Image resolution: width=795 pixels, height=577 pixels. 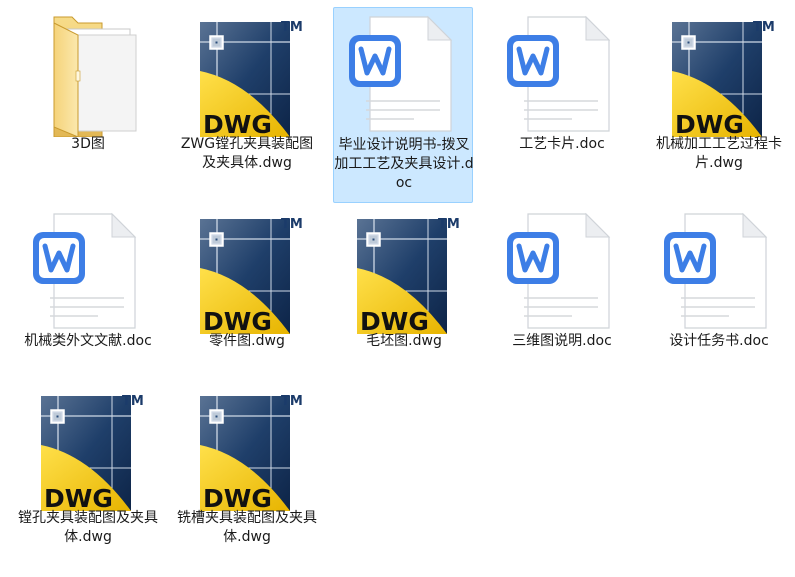 What do you see at coordinates (88, 527) in the screenshot?
I see `file-name-label: 镗孔夹具装配图及夹具体.dwg` at bounding box center [88, 527].